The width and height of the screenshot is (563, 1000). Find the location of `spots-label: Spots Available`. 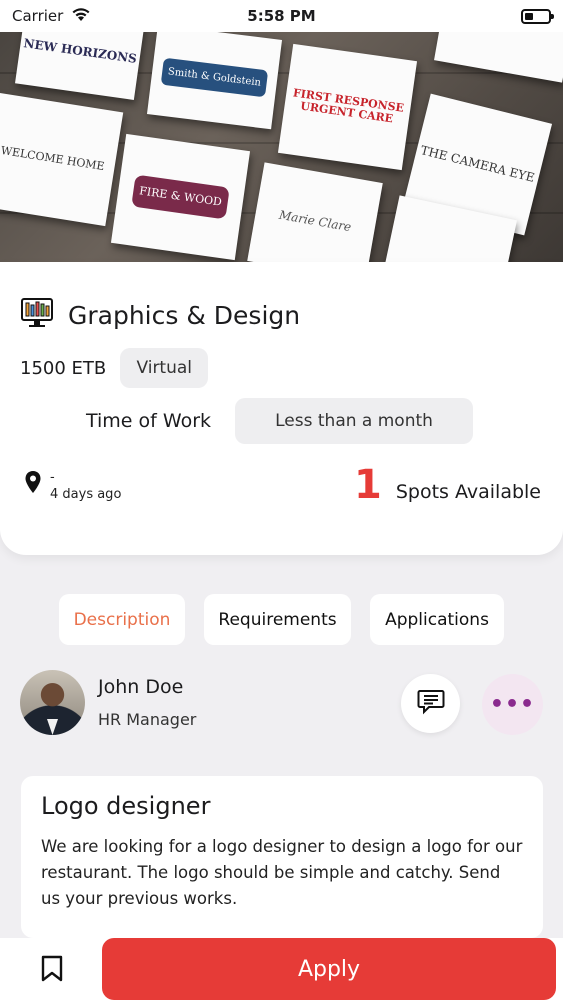

spots-label: Spots Available is located at coordinates (468, 492).